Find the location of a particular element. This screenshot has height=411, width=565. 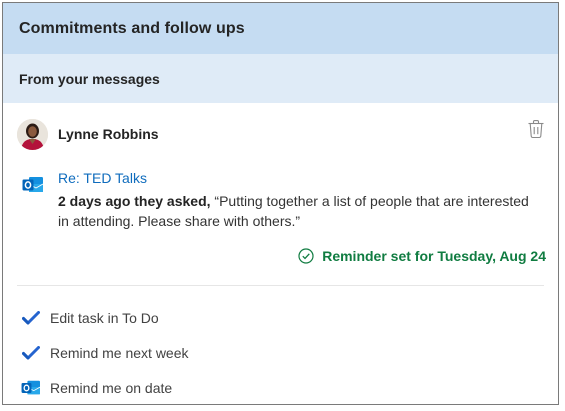

check-circle-icon is located at coordinates (306, 256).